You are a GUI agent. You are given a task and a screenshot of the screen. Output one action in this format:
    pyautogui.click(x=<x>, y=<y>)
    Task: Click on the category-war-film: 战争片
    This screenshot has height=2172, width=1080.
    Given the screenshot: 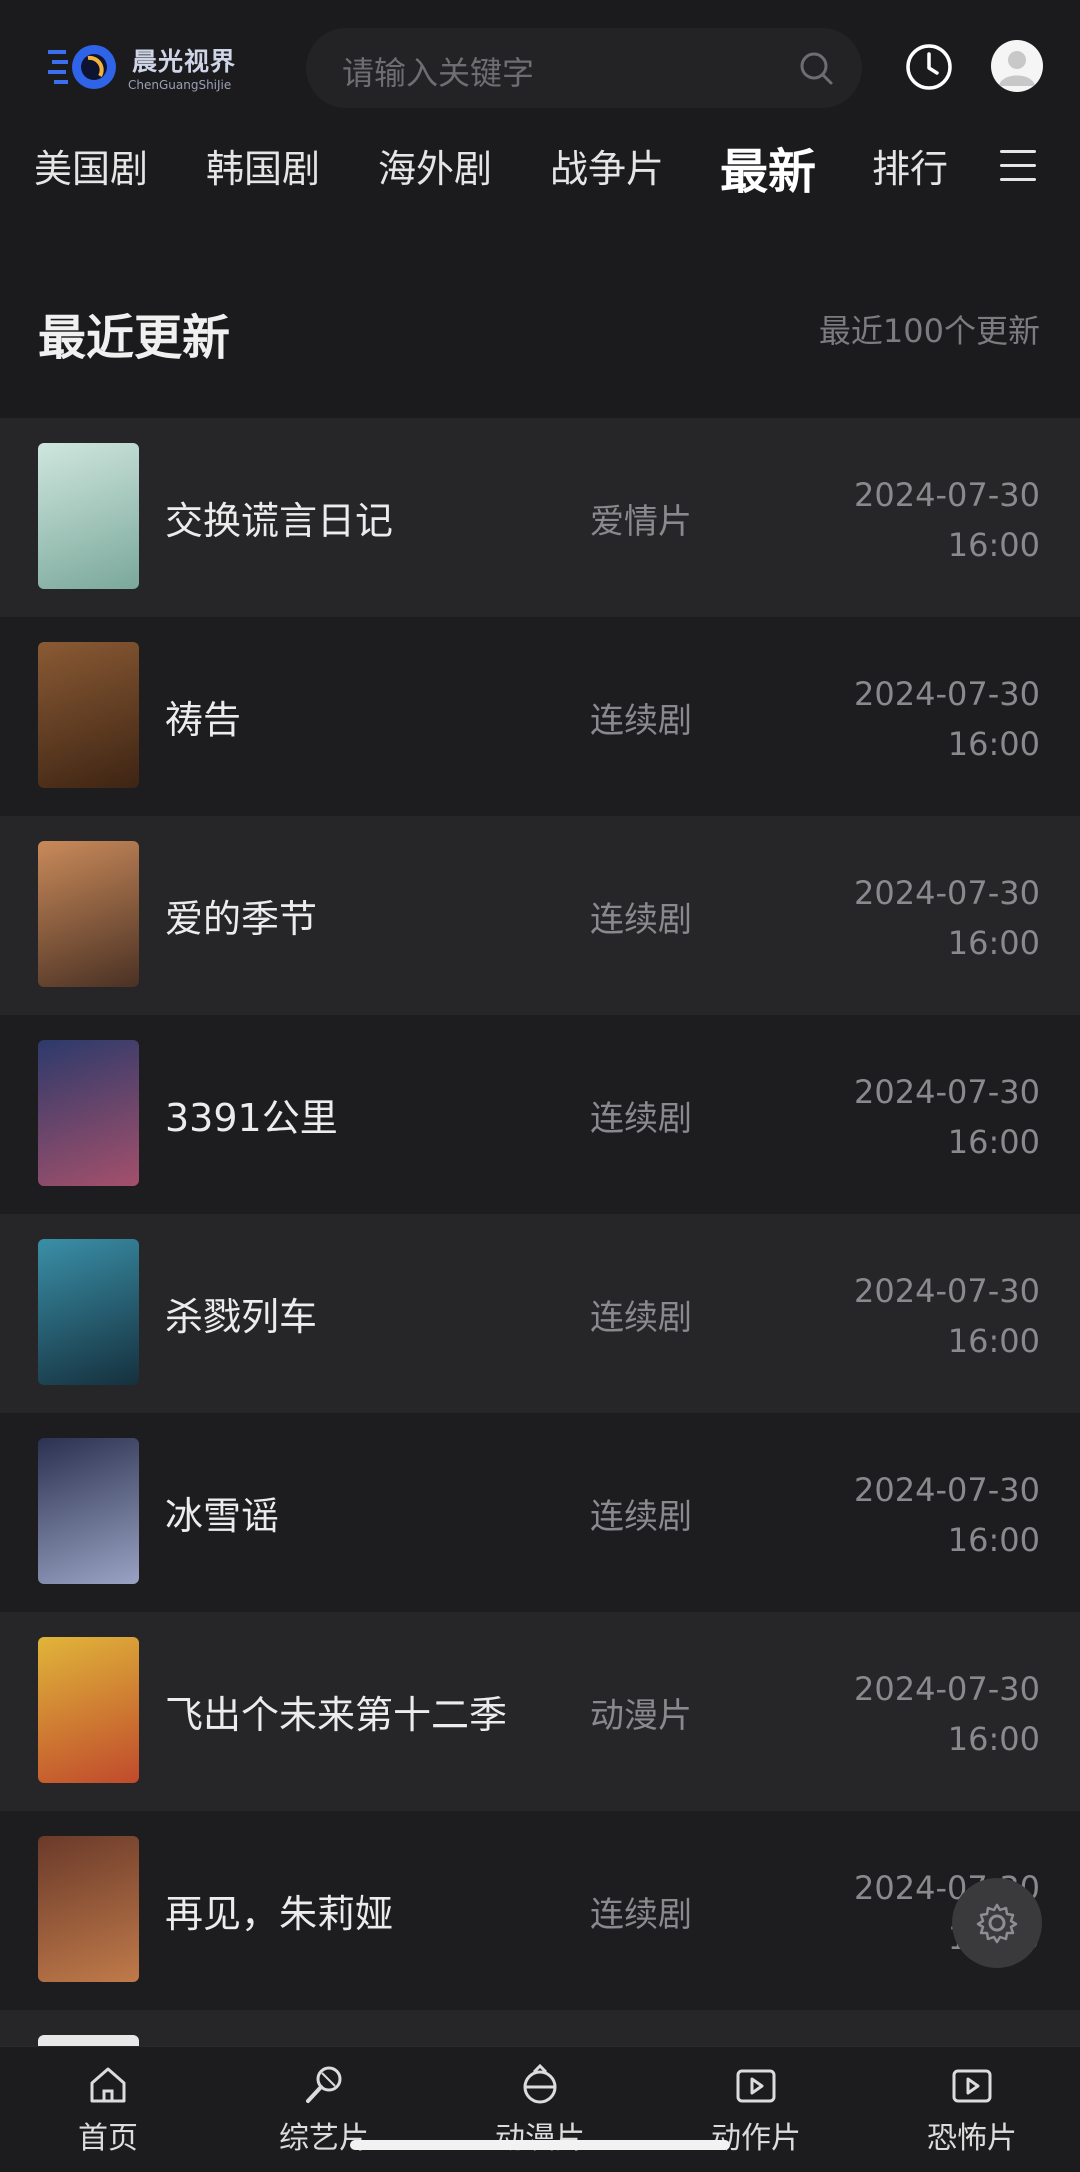 What is the action you would take?
    pyautogui.click(x=607, y=165)
    